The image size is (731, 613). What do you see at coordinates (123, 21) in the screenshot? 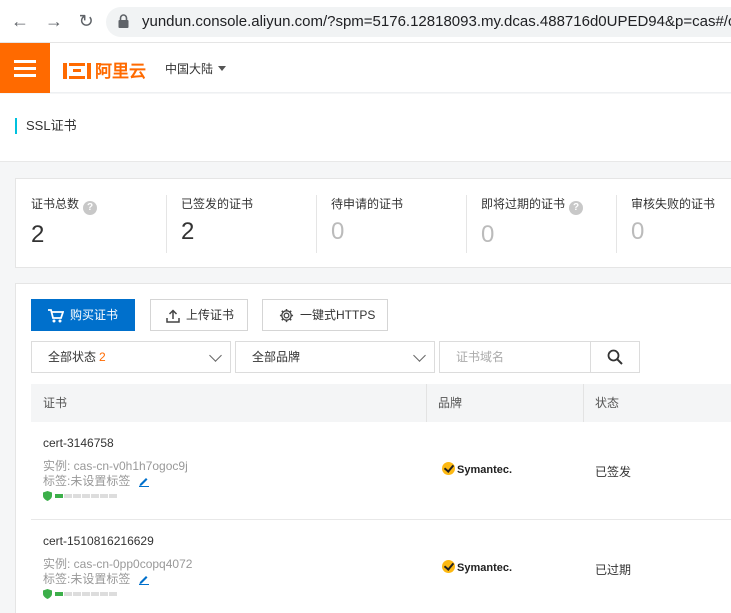
I see `lock-icon` at bounding box center [123, 21].